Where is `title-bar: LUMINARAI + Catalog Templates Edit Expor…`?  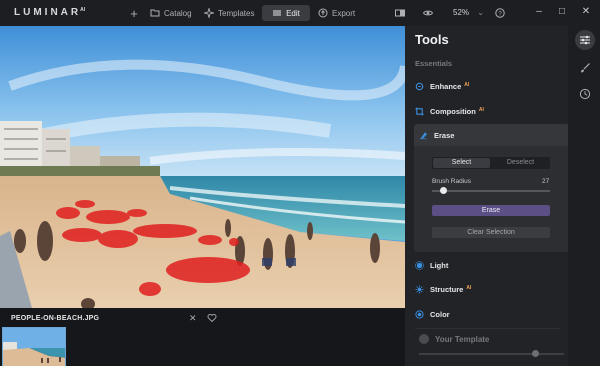 title-bar: LUMINARAI + Catalog Templates Edit Expor… is located at coordinates (300, 13).